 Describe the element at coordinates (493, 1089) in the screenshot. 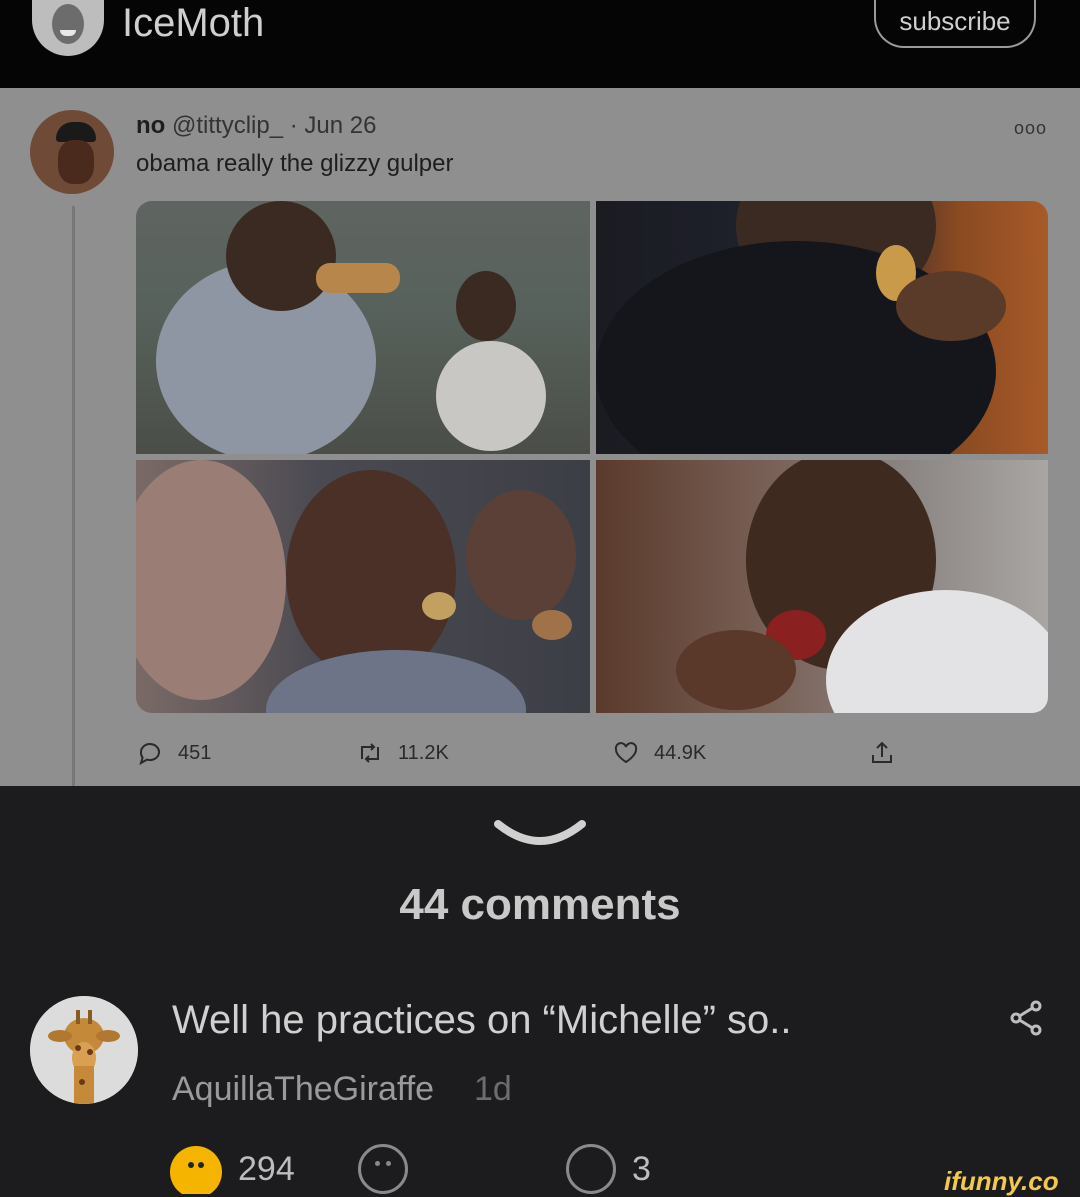

I see `comment-timestamp: 1d` at that location.